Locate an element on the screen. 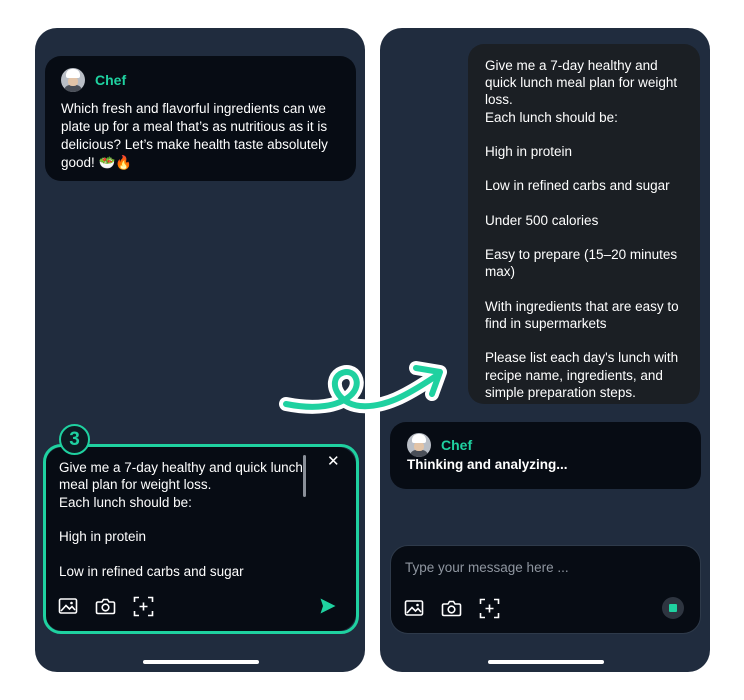 The height and width of the screenshot is (700, 744). user-message-line: Easy to prepare (15–20 minutes is located at coordinates (581, 255).